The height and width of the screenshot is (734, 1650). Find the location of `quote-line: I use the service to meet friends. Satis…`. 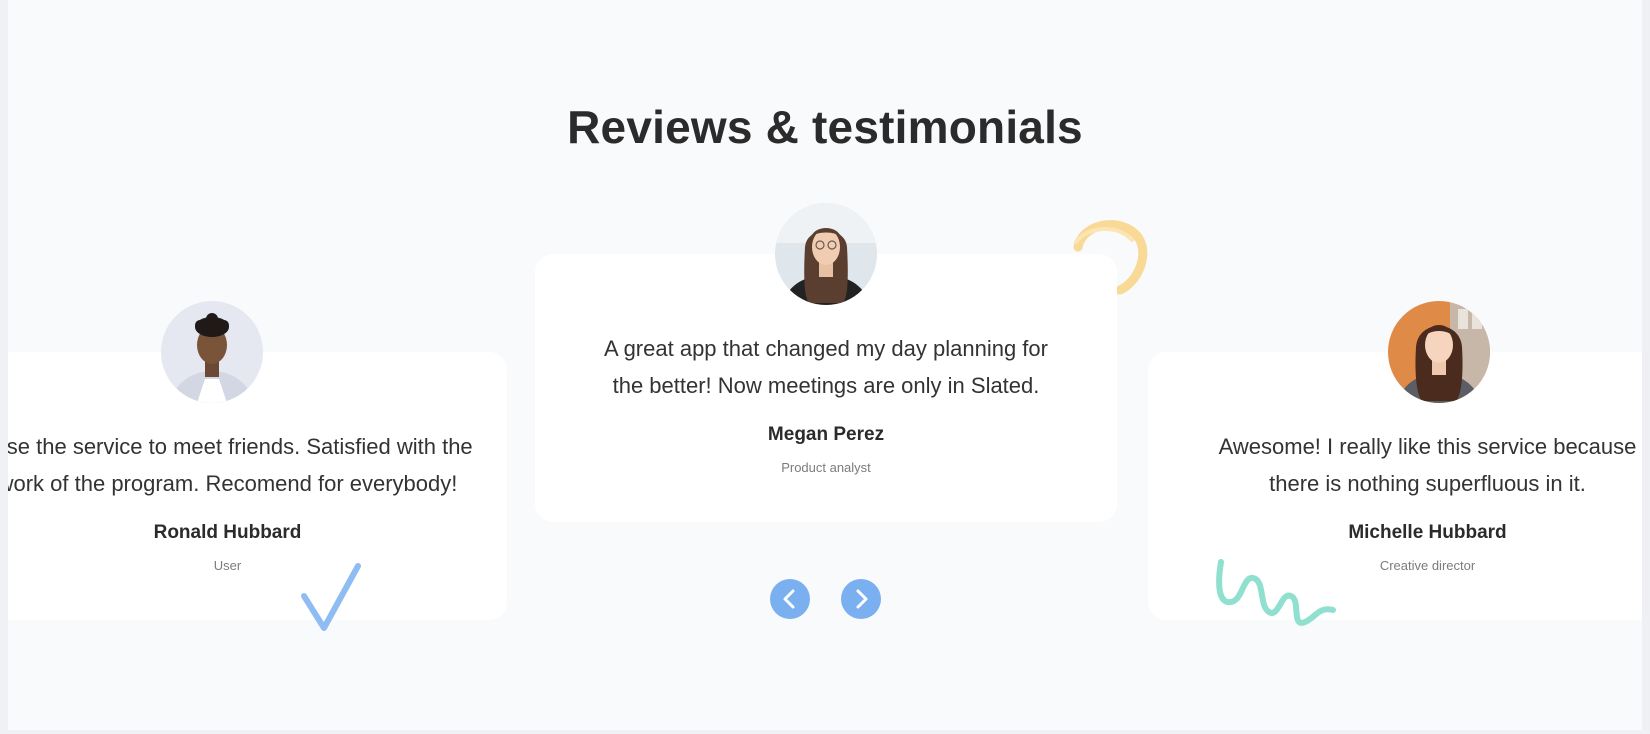

quote-line: I use the service to meet friends. Satis… is located at coordinates (240, 446).